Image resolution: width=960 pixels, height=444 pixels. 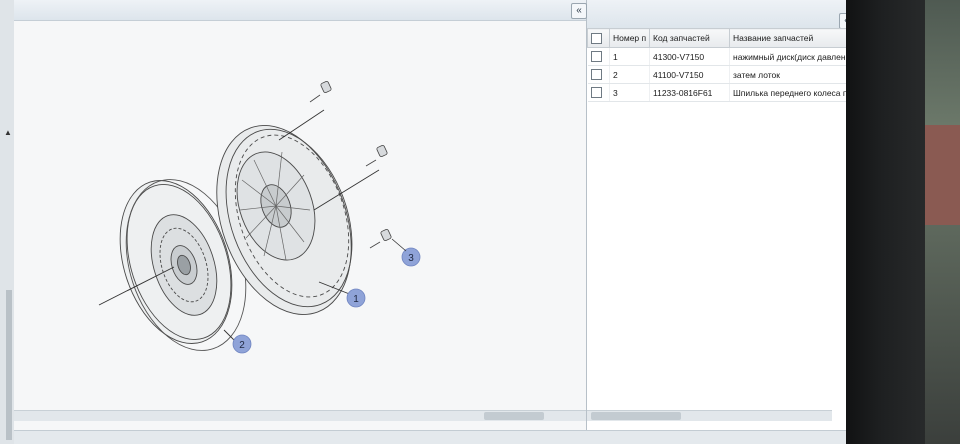 What do you see at coordinates (300, 10) in the screenshot?
I see `diagram-panel-header: «` at bounding box center [300, 10].